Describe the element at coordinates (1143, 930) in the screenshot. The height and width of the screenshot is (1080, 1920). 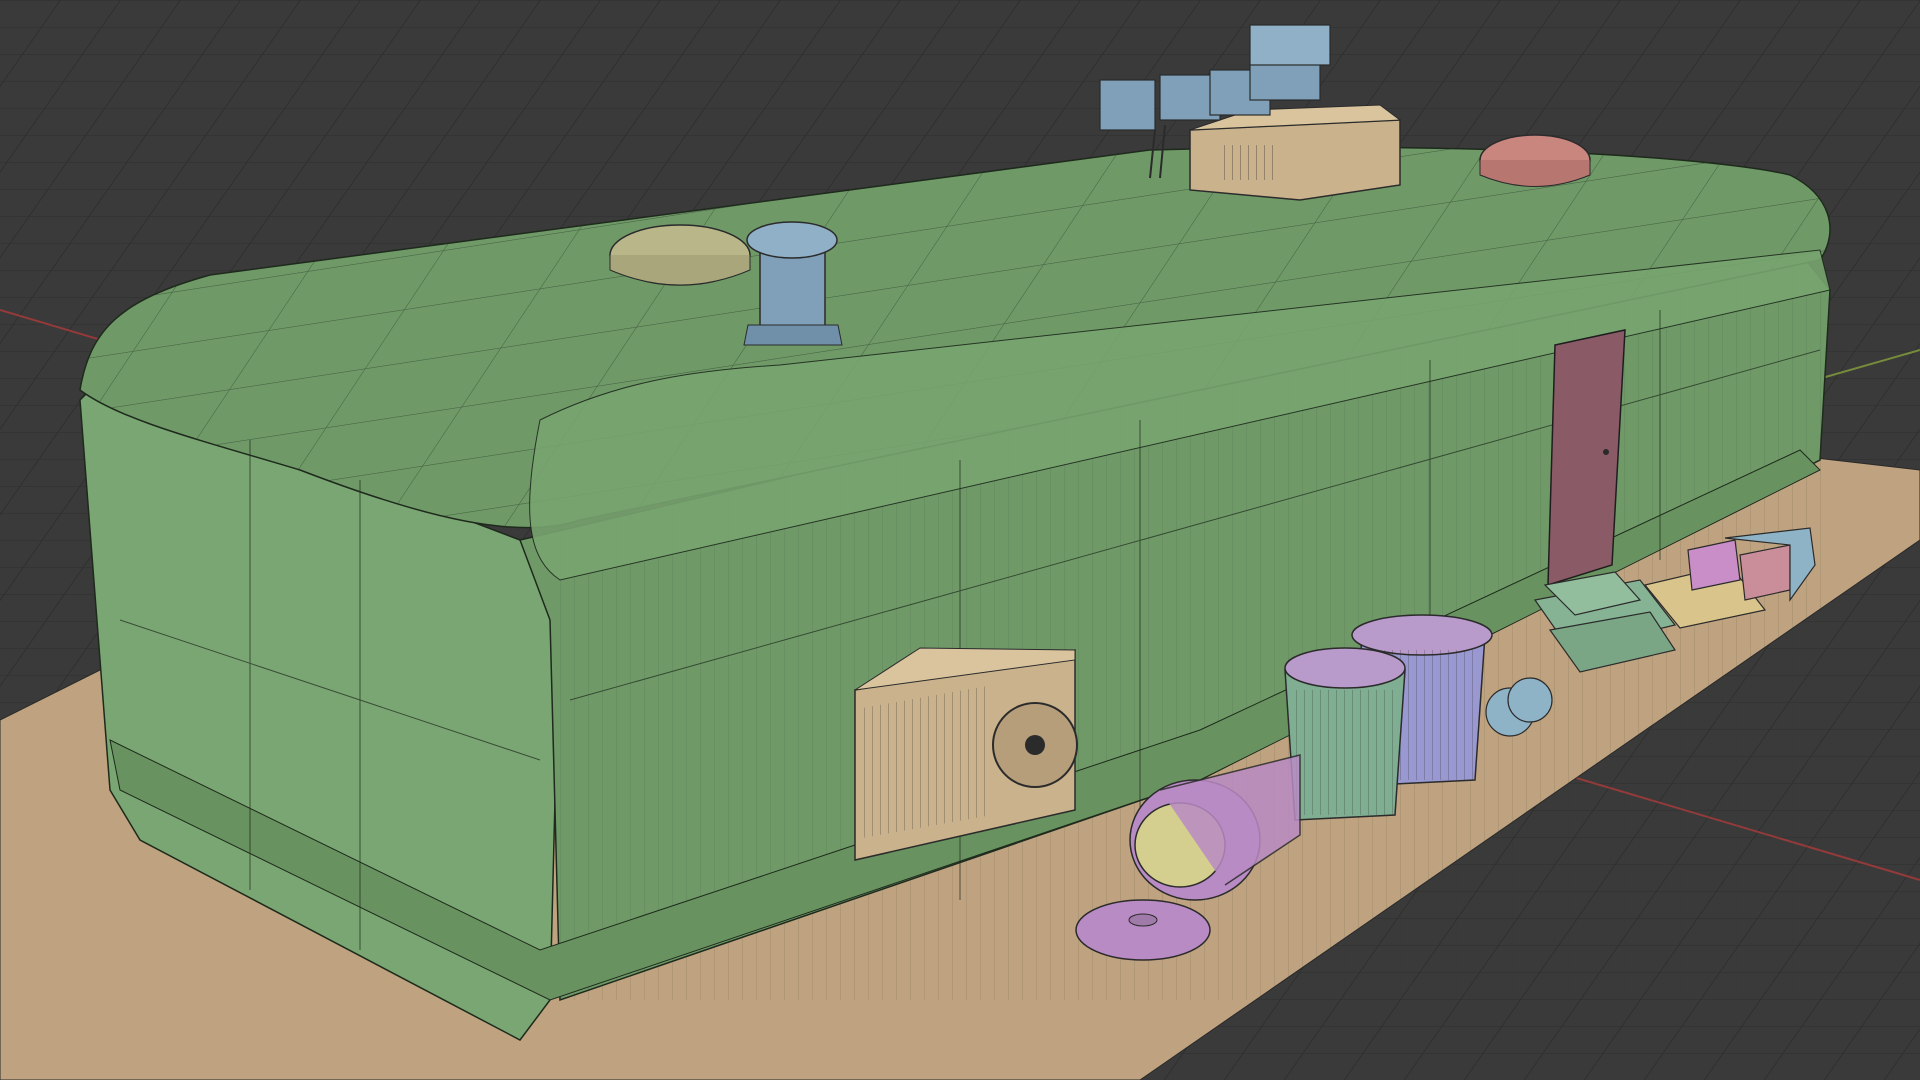
I see `trash-lid` at that location.